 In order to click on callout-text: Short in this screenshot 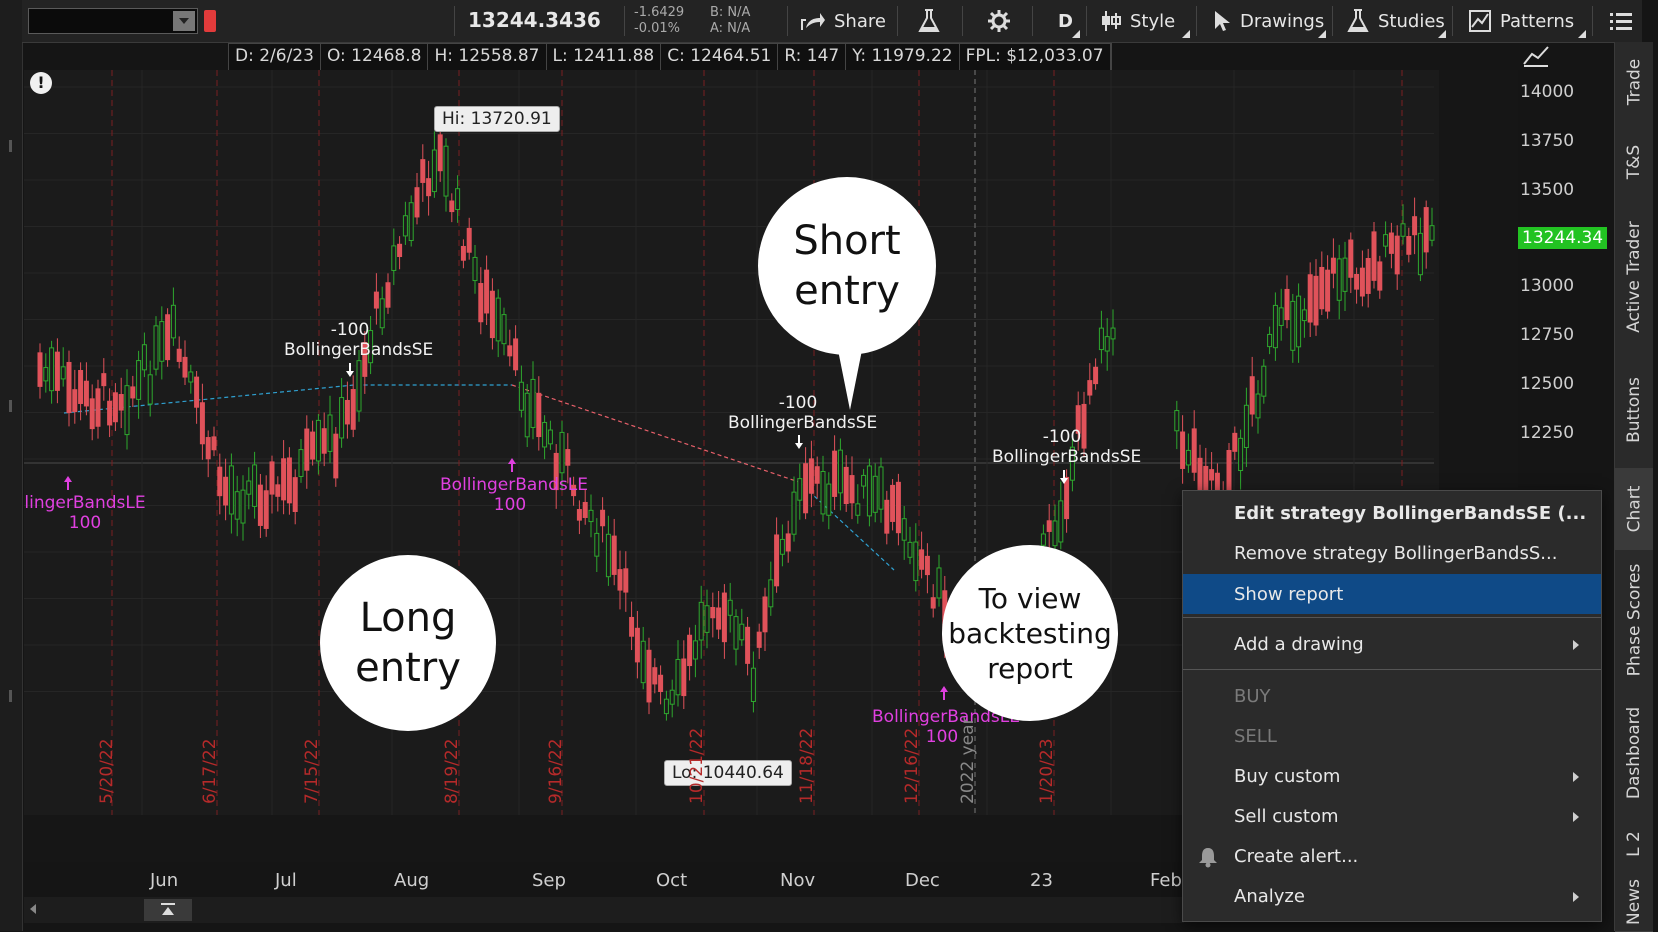, I will do `click(847, 241)`.